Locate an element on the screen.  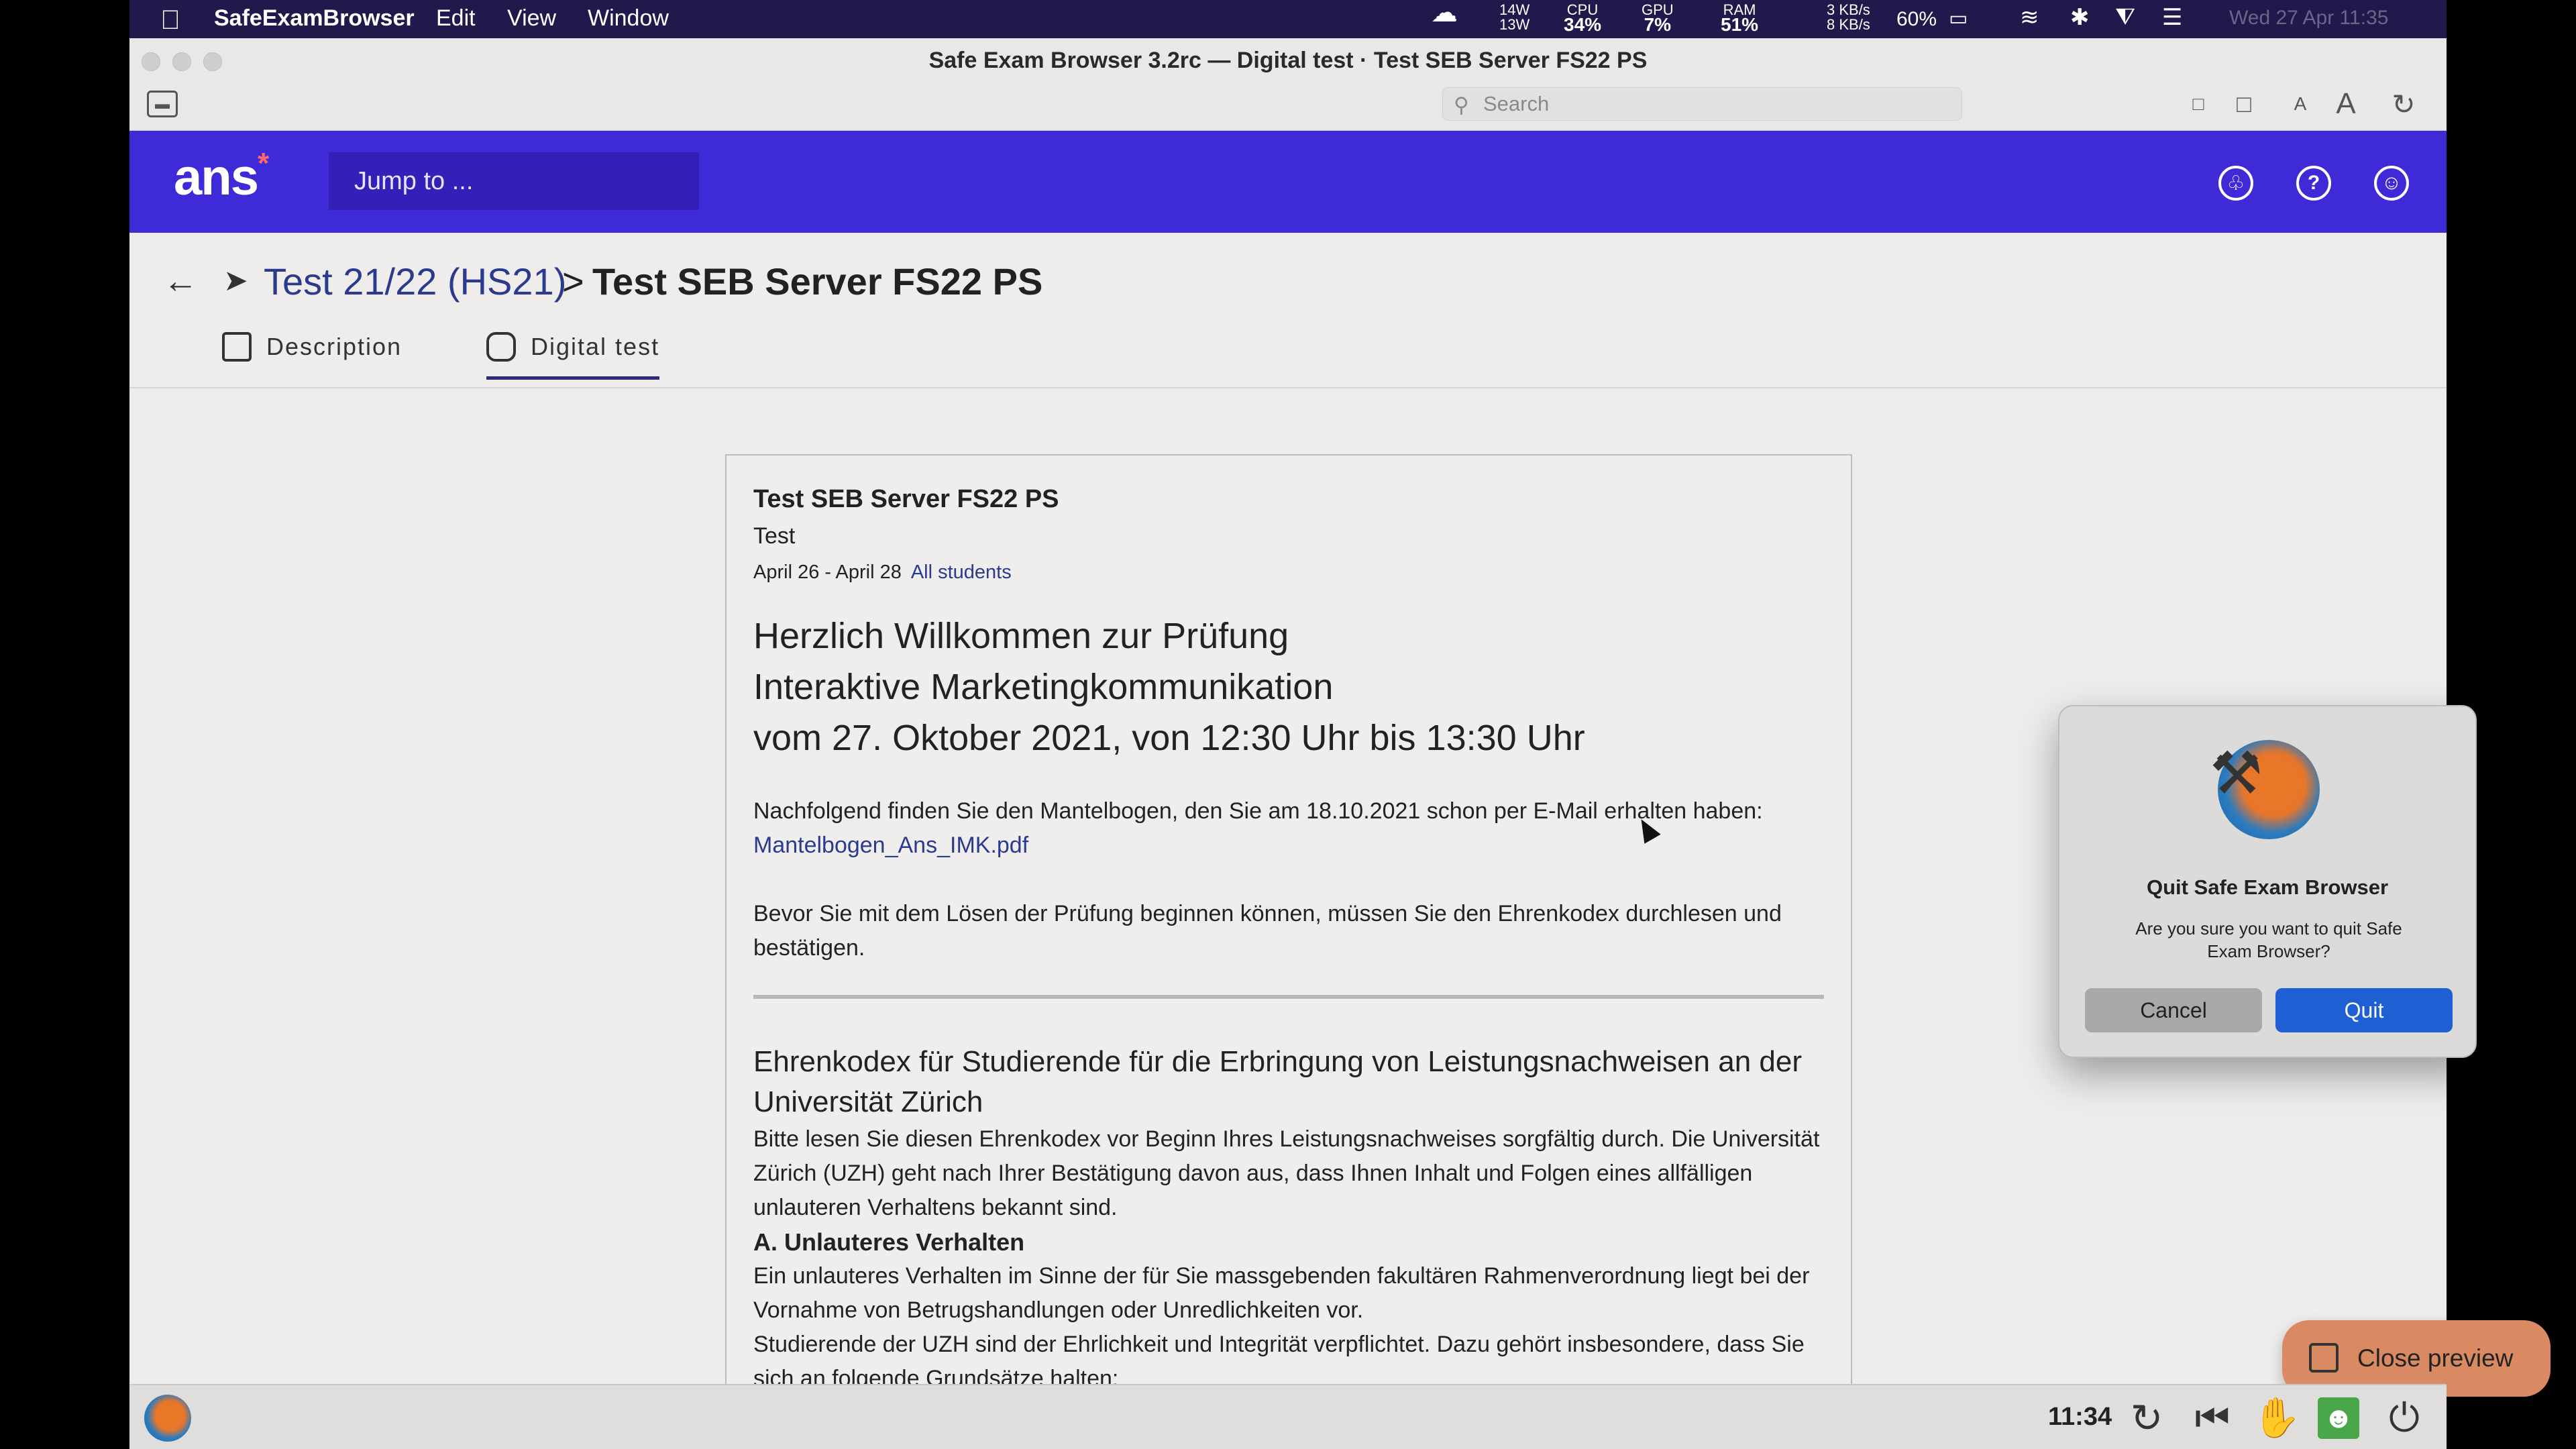
attachment-link: Mantelbogen_Ans_IMK.pdf is located at coordinates (1288, 845).